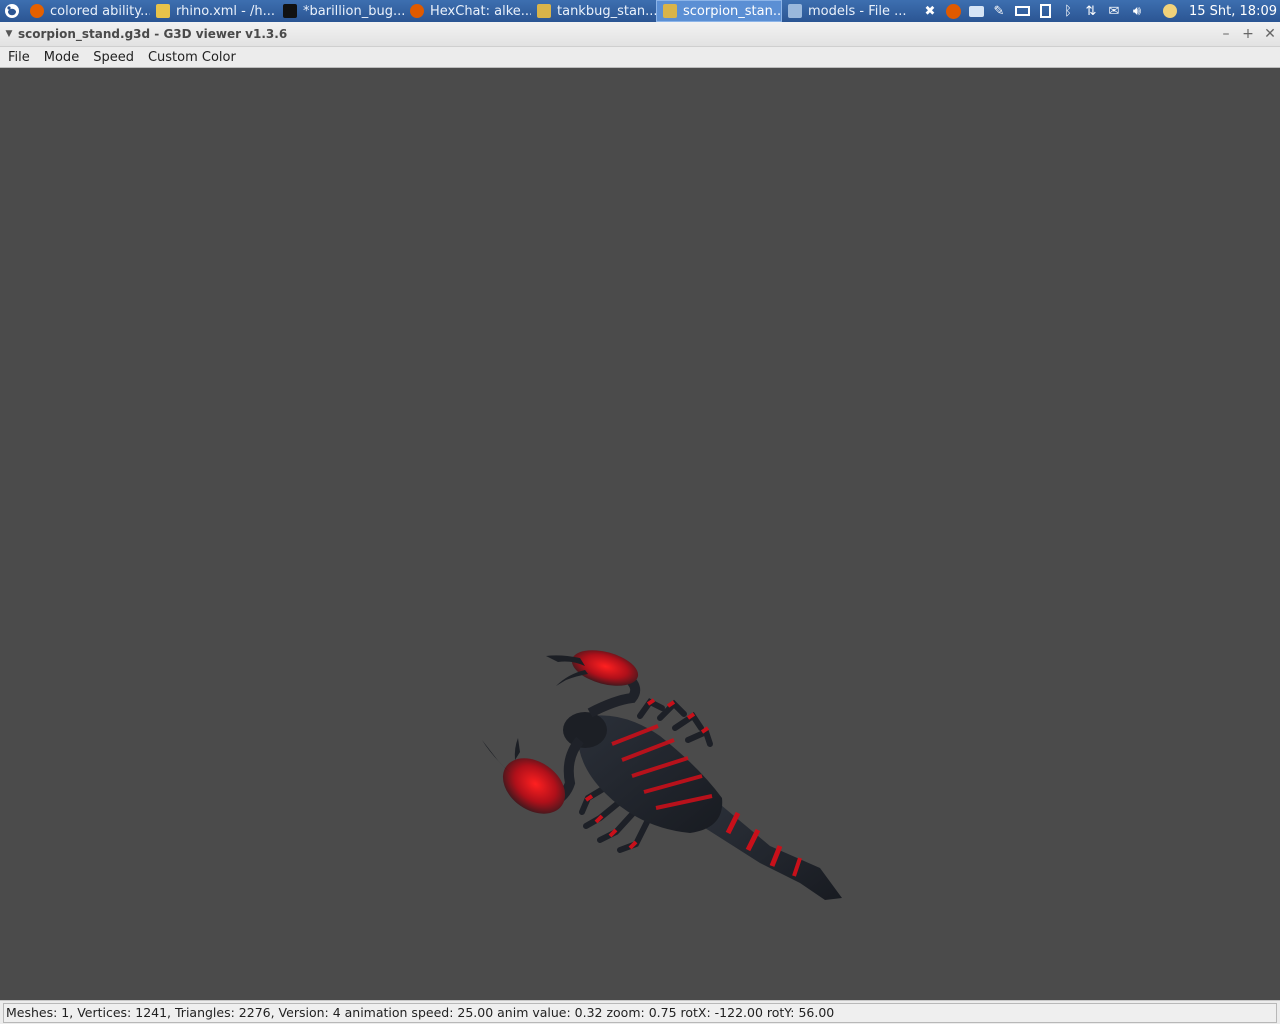  Describe the element at coordinates (1170, 11) in the screenshot. I see `weather-icon` at that location.